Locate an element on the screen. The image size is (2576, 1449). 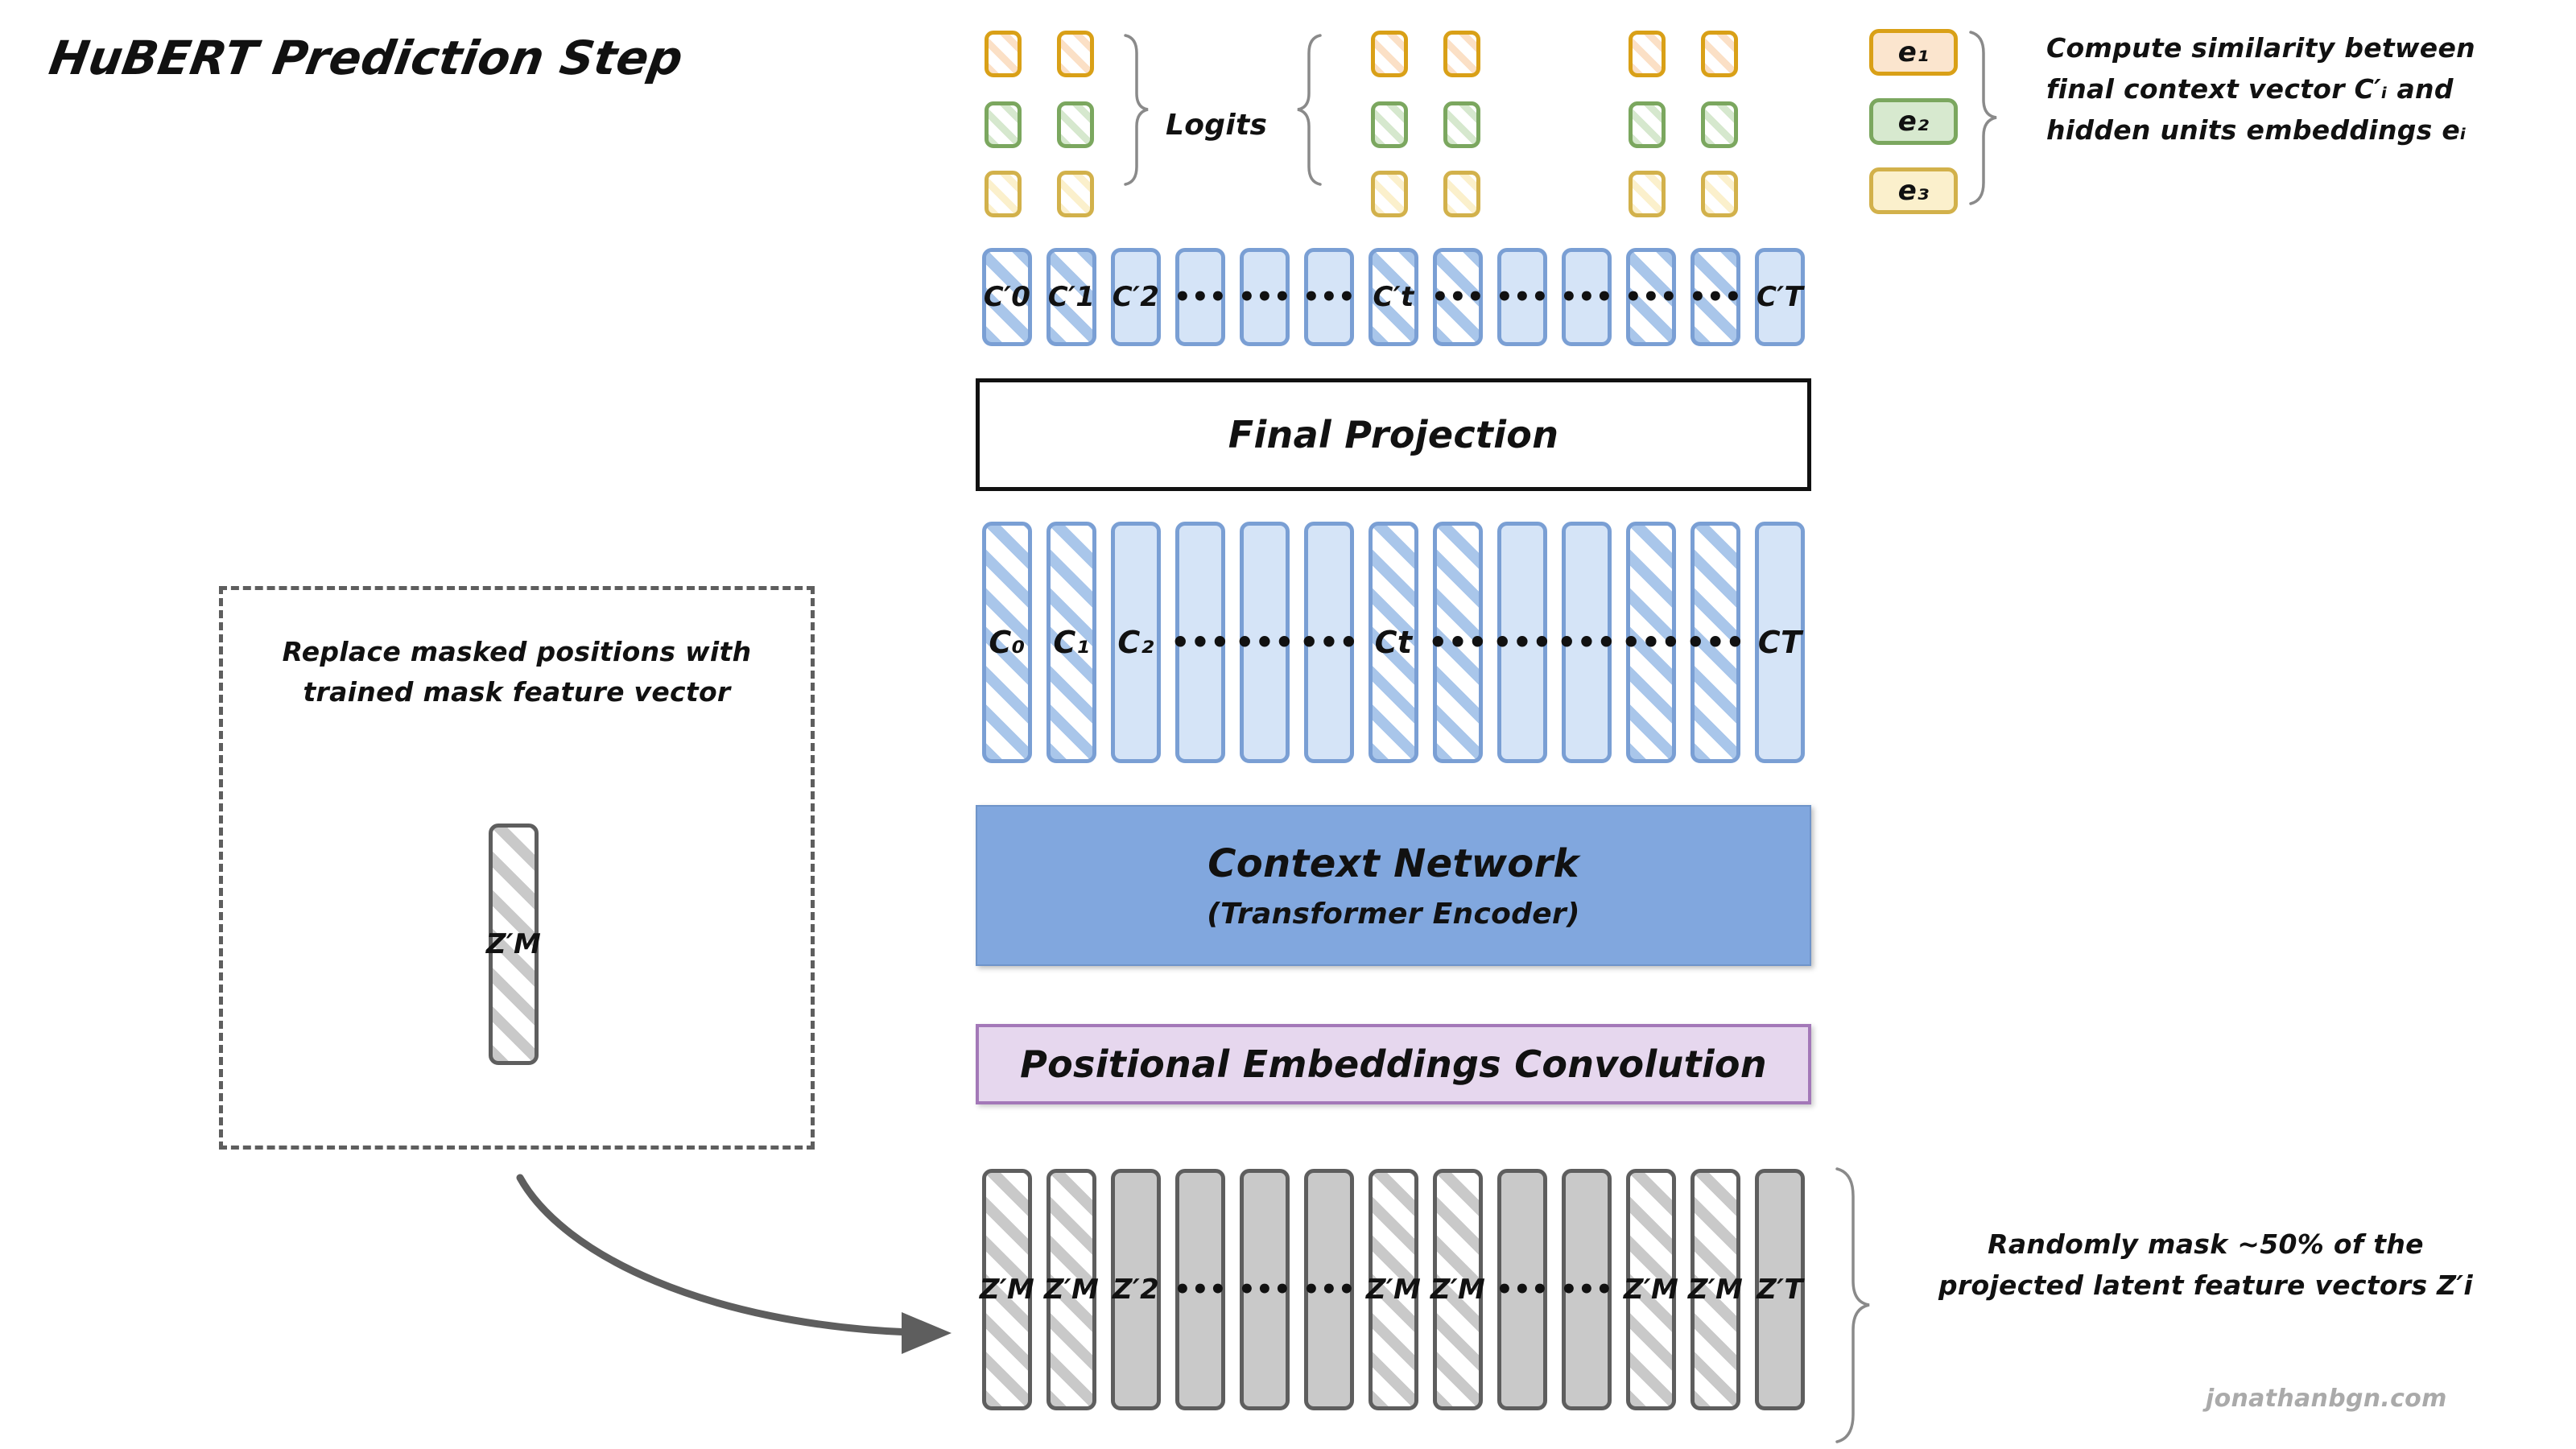
caption-line: final context vector C′ᵢ and is located at coordinates (2250, 89).